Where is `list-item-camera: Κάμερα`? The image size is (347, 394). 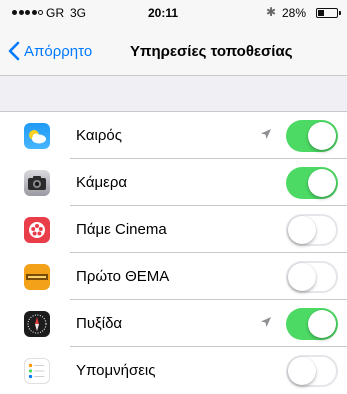
list-item-camera: Κάμερα is located at coordinates (173, 182).